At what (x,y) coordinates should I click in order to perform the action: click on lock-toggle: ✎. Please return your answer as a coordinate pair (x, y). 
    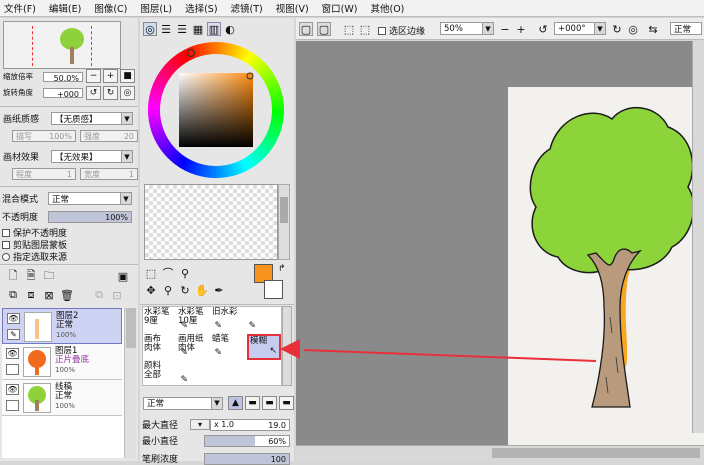
    Looking at the image, I should click on (13, 334).